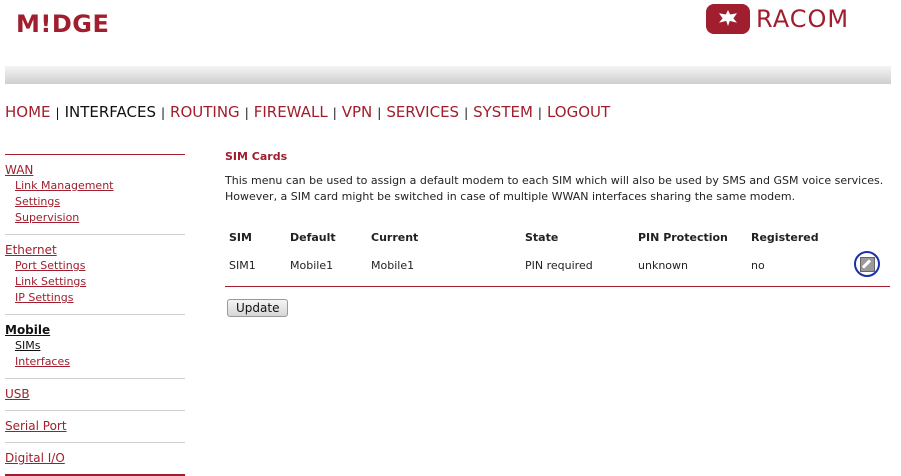 This screenshot has height=476, width=901. I want to click on sidebar-usb: USB, so click(95, 394).